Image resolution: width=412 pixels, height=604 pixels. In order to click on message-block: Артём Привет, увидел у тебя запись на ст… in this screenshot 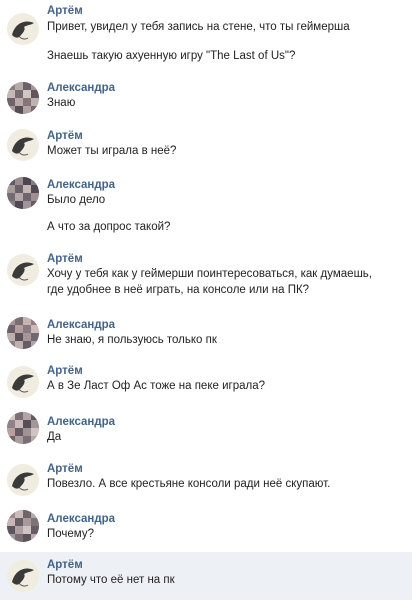, I will do `click(206, 34)`.